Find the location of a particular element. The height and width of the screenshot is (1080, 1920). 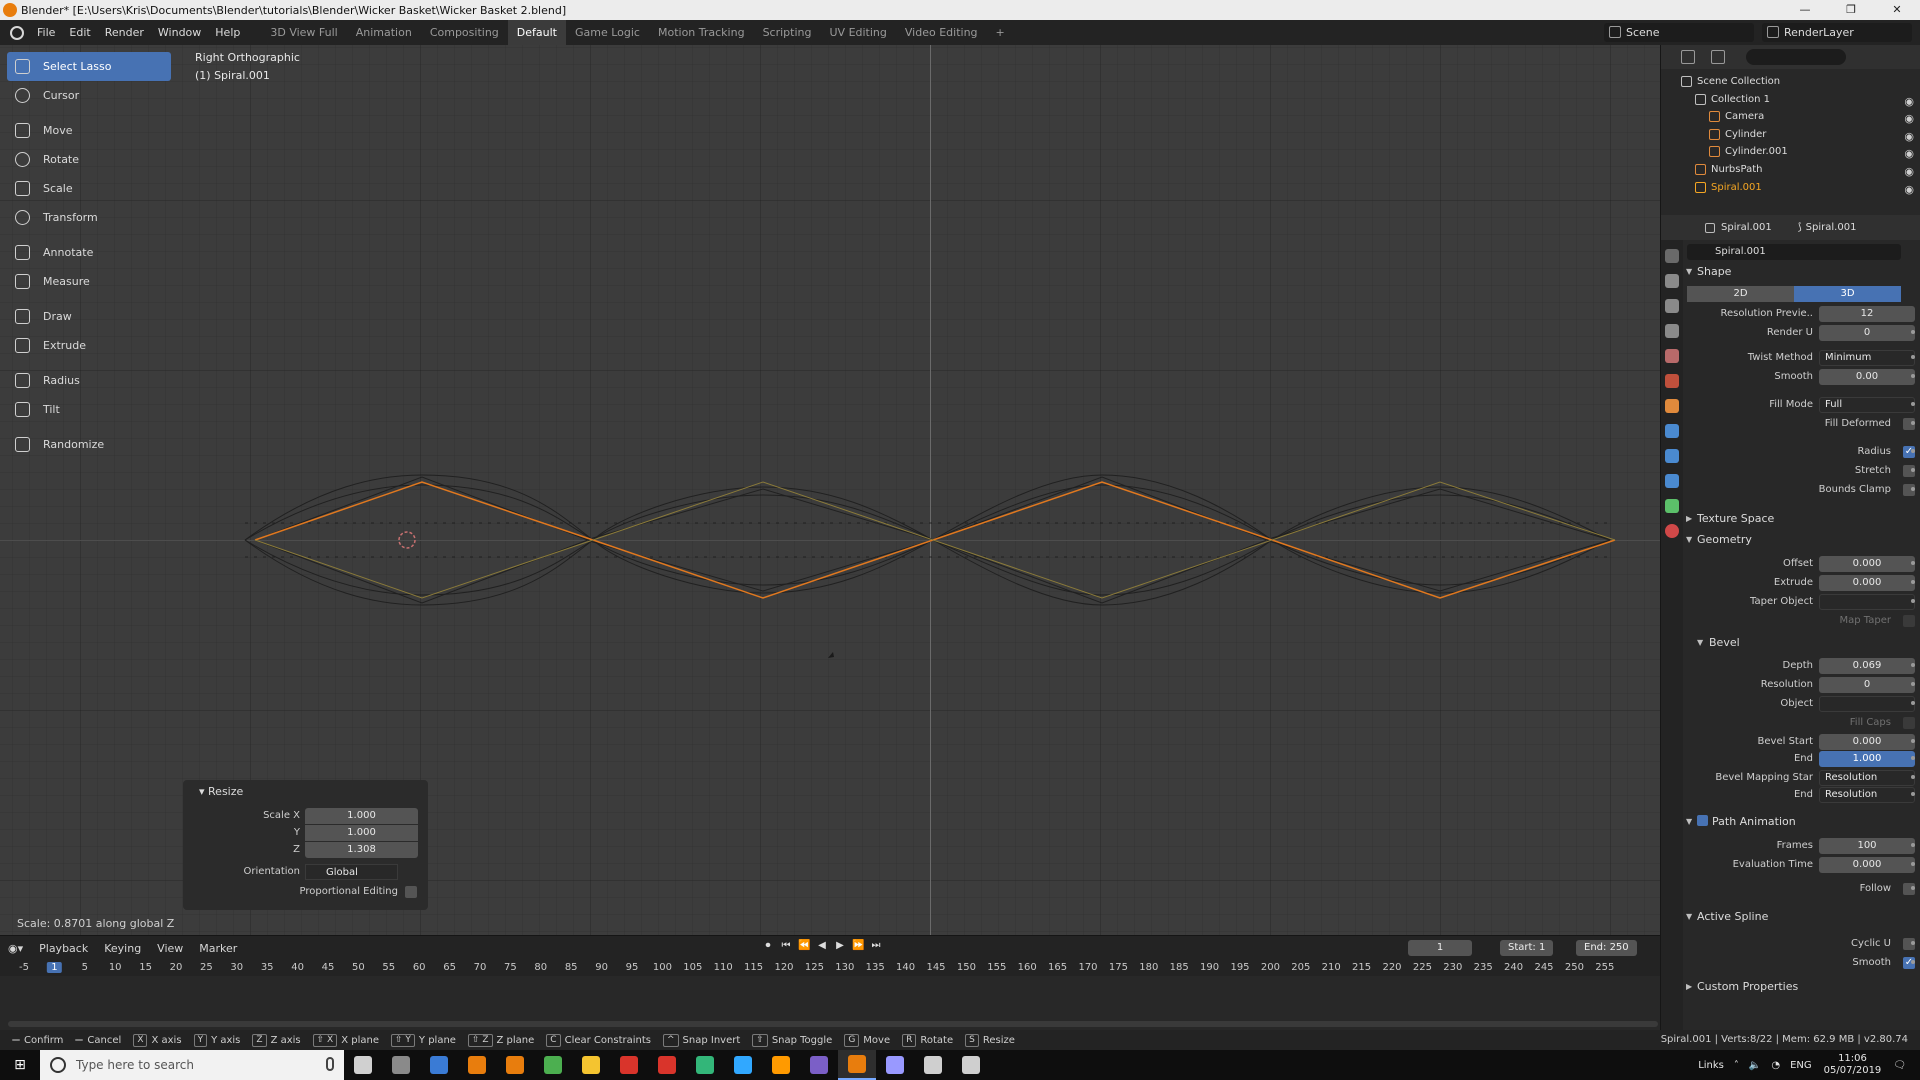

network-icon: ◔ is located at coordinates (1775, 1065).